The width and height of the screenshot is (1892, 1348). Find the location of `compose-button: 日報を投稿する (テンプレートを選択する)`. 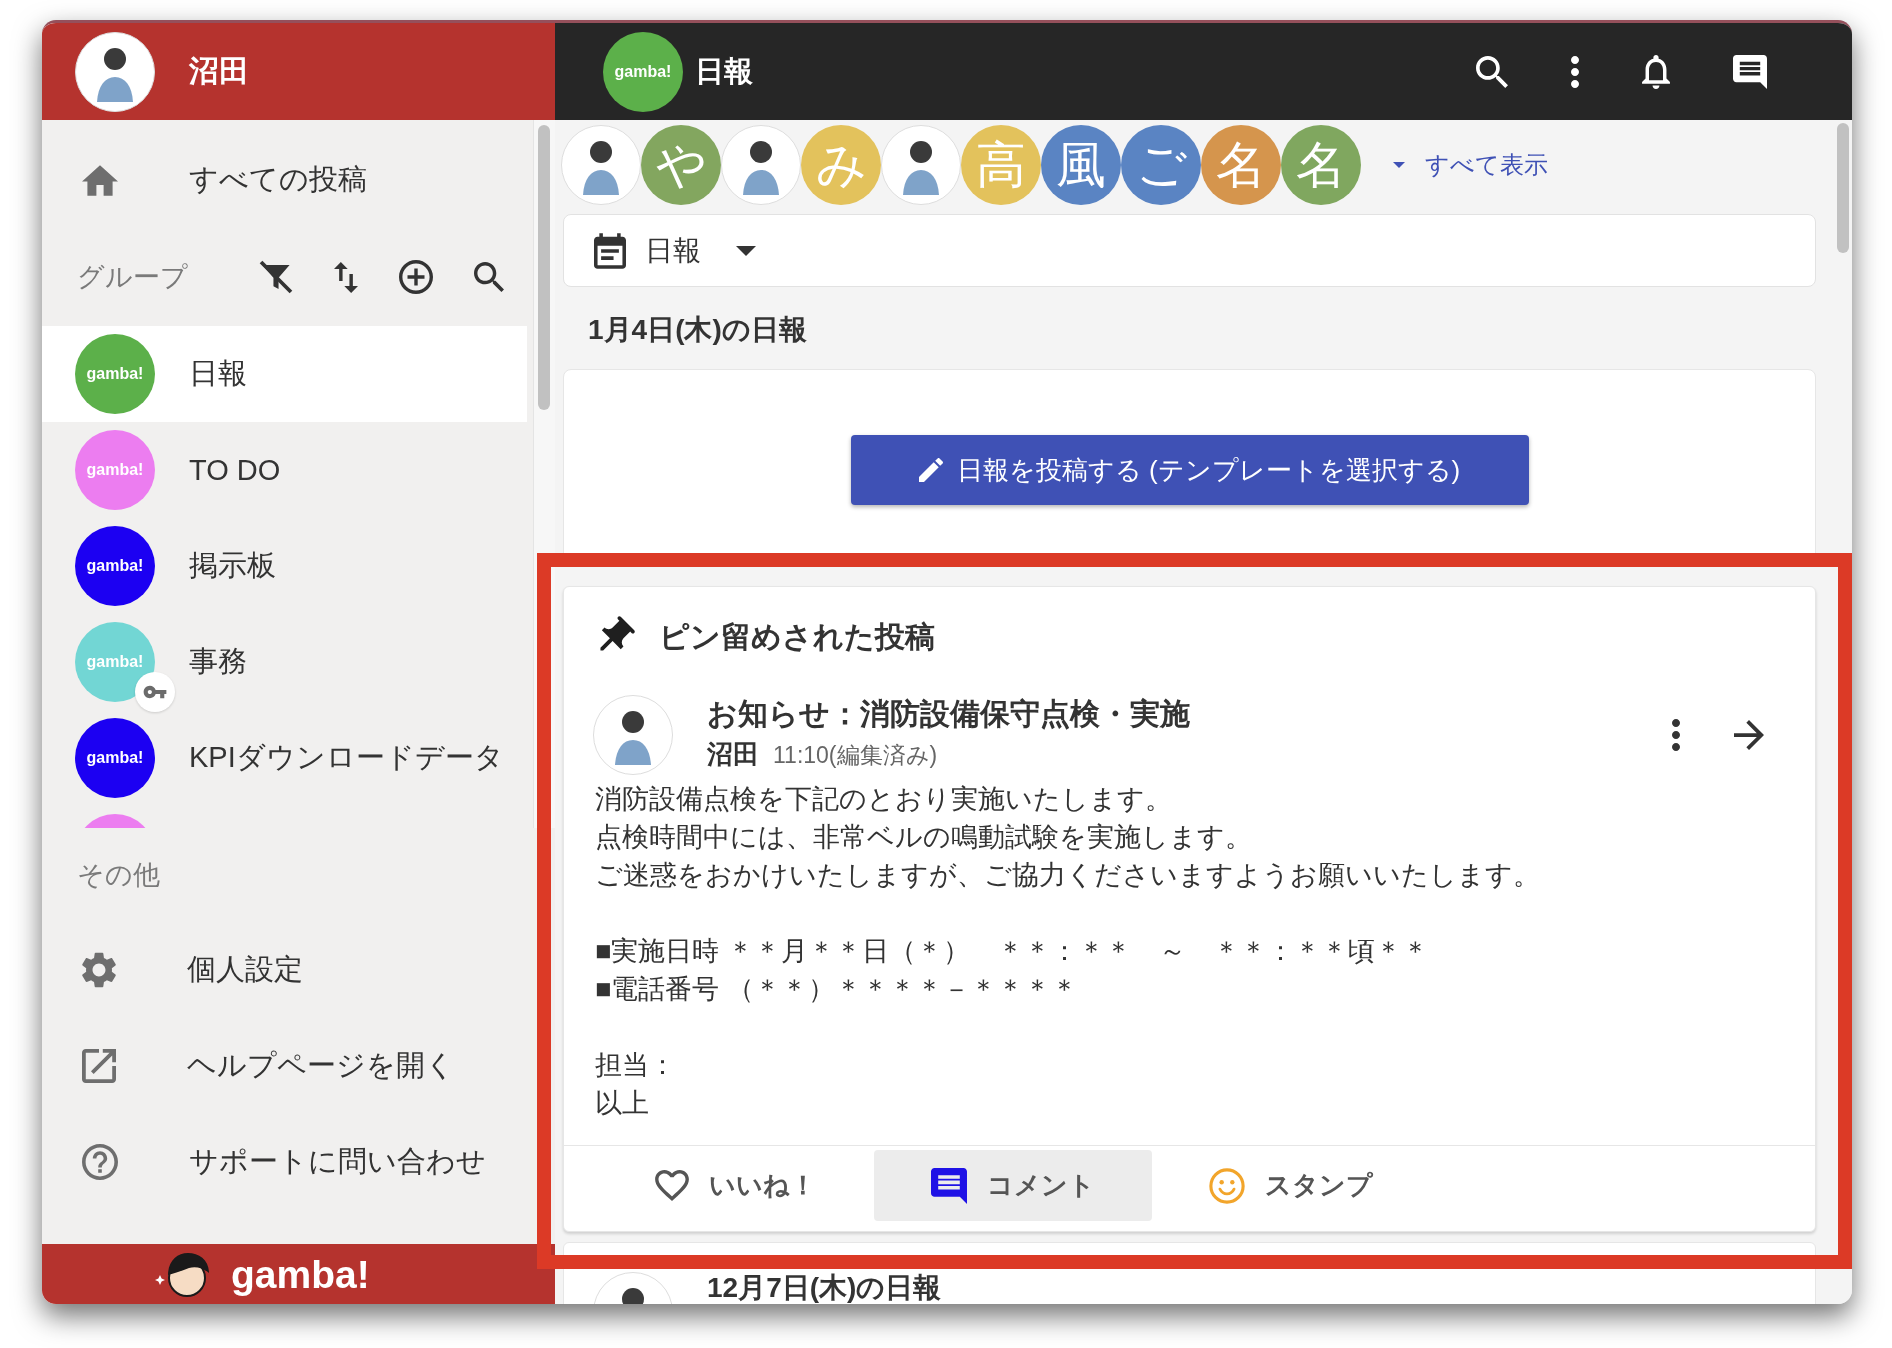

compose-button: 日報を投稿する (テンプレートを選択する) is located at coordinates (1189, 470).